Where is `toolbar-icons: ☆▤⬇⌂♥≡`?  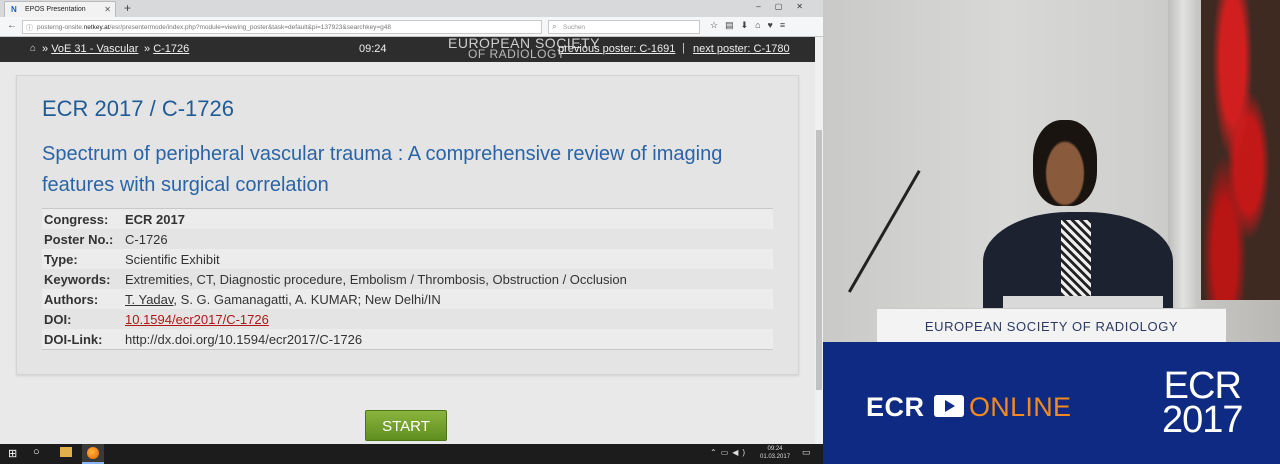 toolbar-icons: ☆▤⬇⌂♥≡ is located at coordinates (751, 25).